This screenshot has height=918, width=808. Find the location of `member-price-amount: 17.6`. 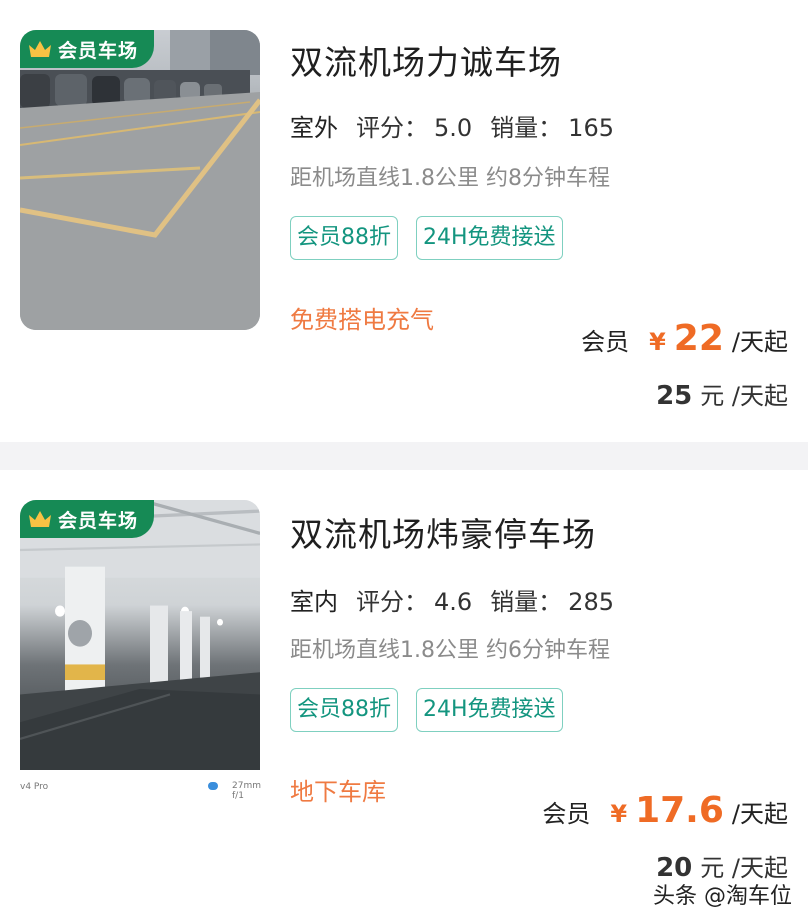

member-price-amount: 17.6 is located at coordinates (679, 810).